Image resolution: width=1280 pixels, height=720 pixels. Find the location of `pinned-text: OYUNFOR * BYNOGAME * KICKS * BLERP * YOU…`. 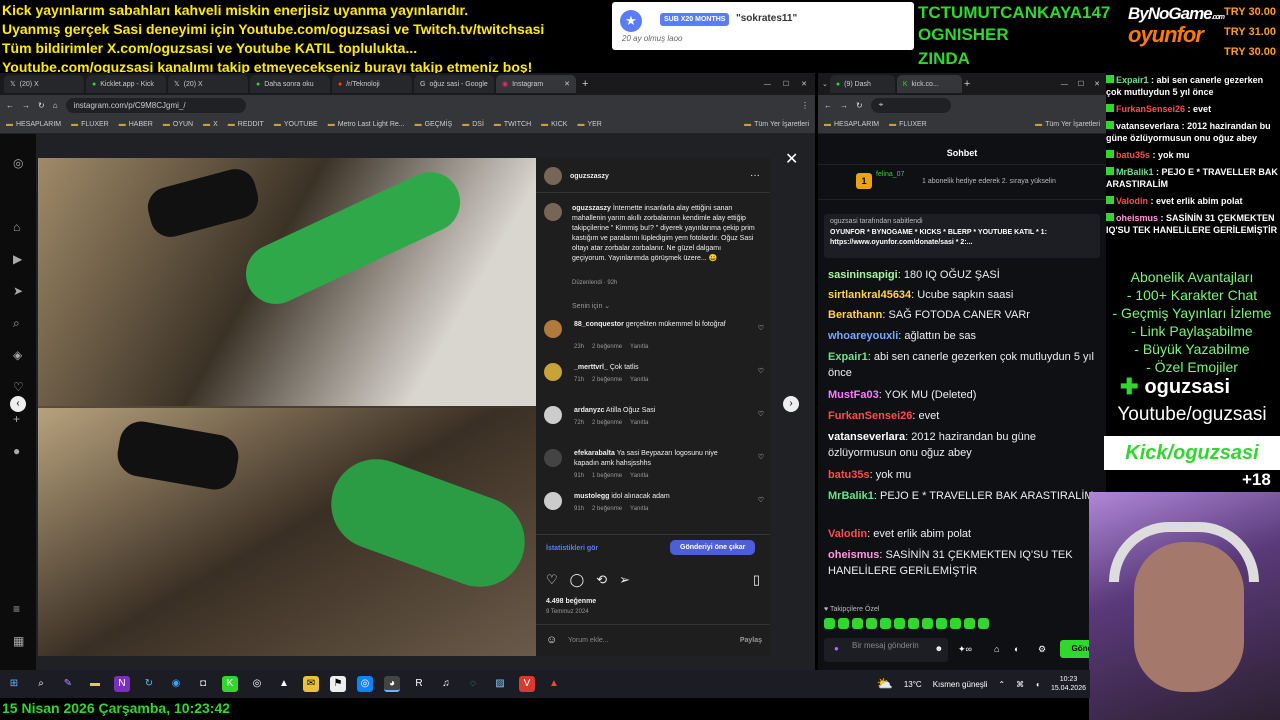

pinned-text: OYUNFOR * BYNOGAME * KICKS * BLERP * YOU… is located at coordinates (962, 238).